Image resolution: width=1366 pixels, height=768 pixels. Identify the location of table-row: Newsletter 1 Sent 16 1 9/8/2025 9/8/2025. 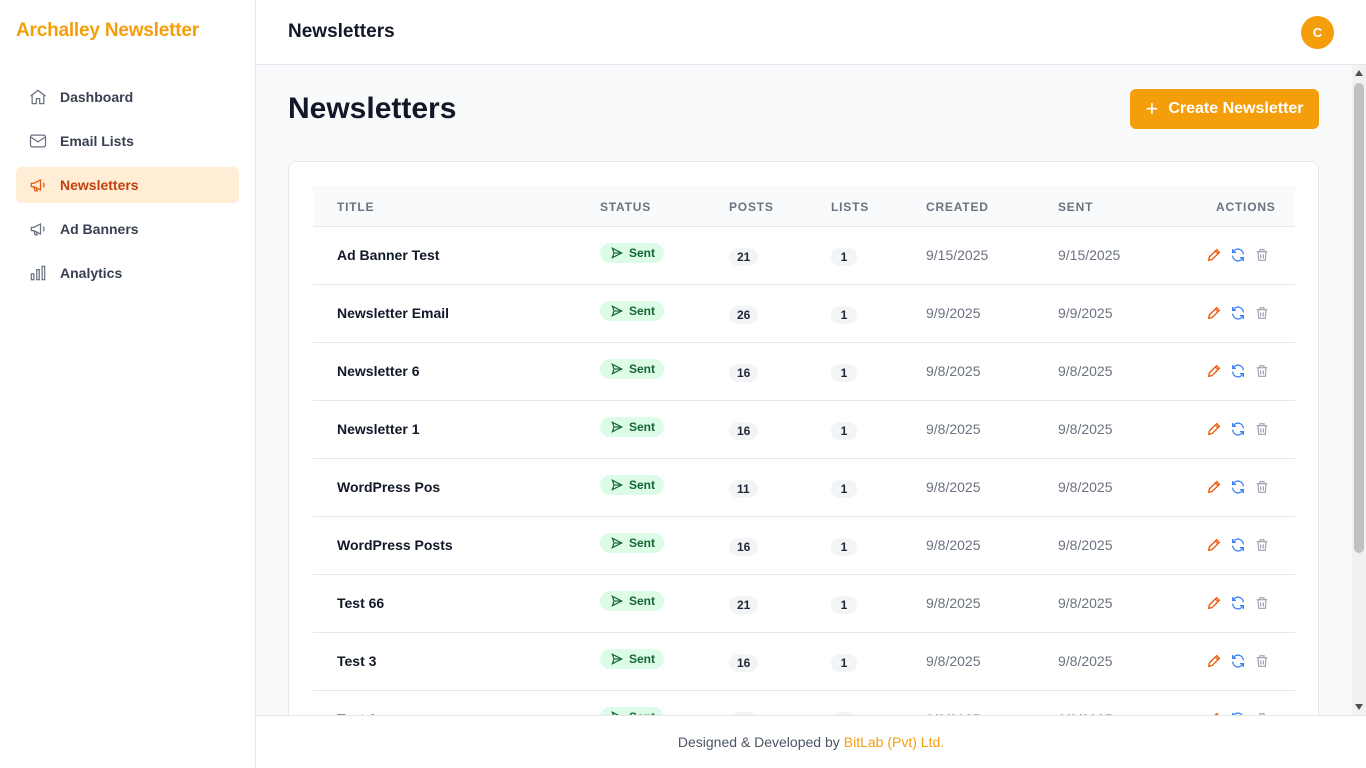
(804, 430).